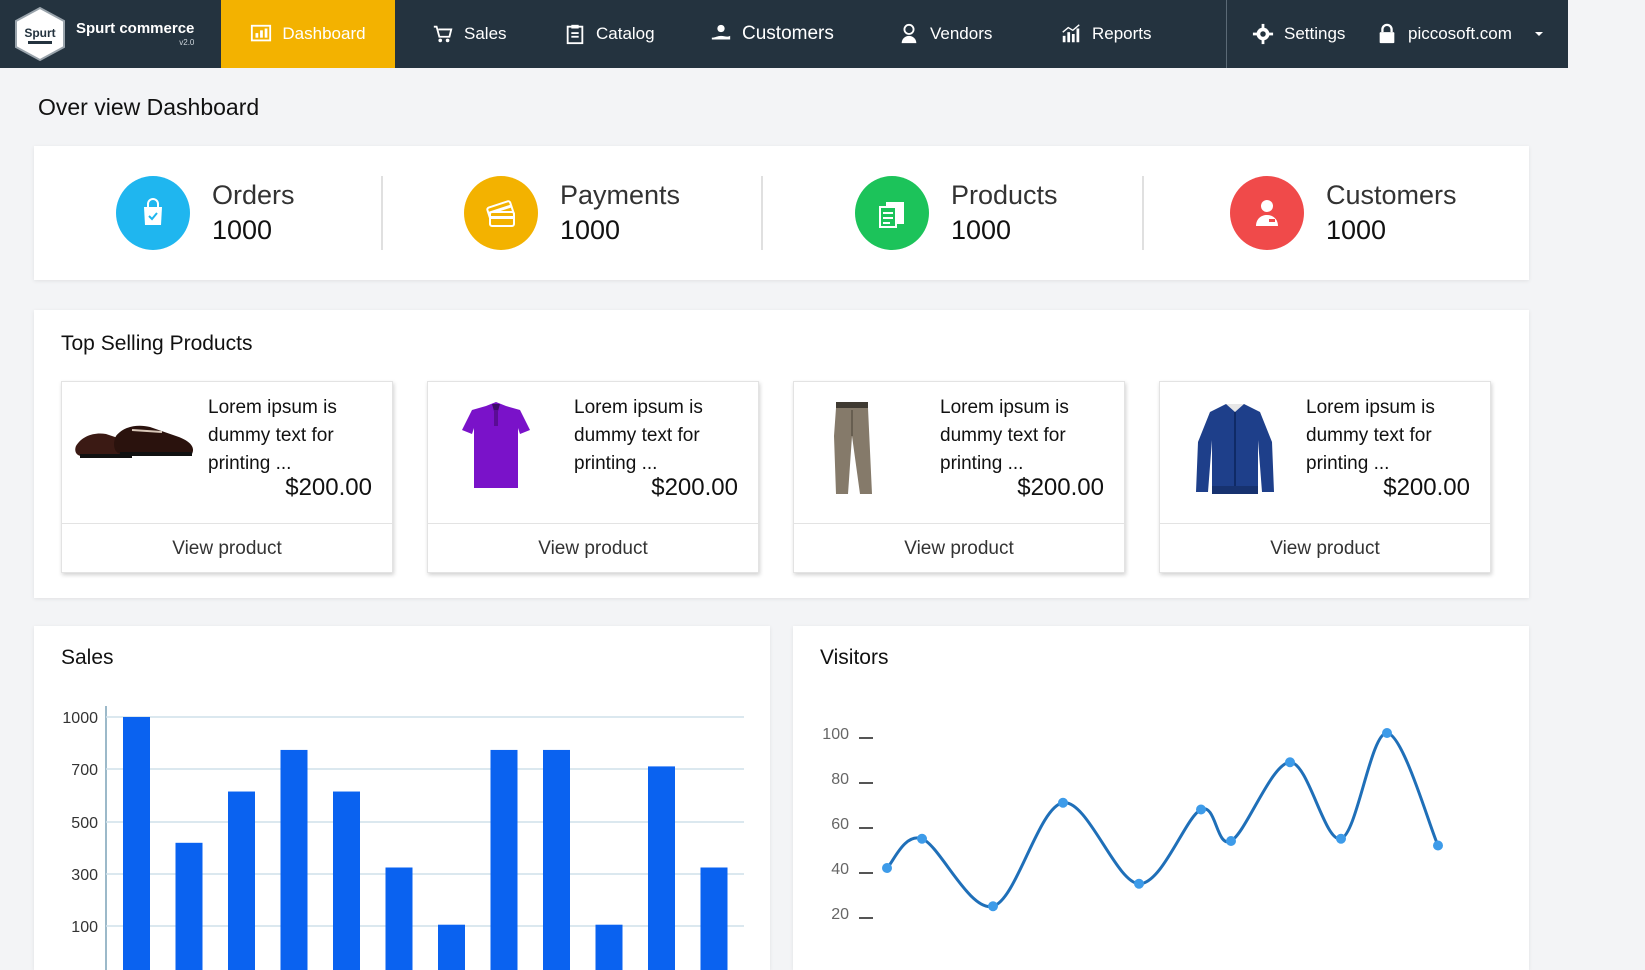  What do you see at coordinates (157, 343) in the screenshot?
I see `top-selling-title: Top Selling Products` at bounding box center [157, 343].